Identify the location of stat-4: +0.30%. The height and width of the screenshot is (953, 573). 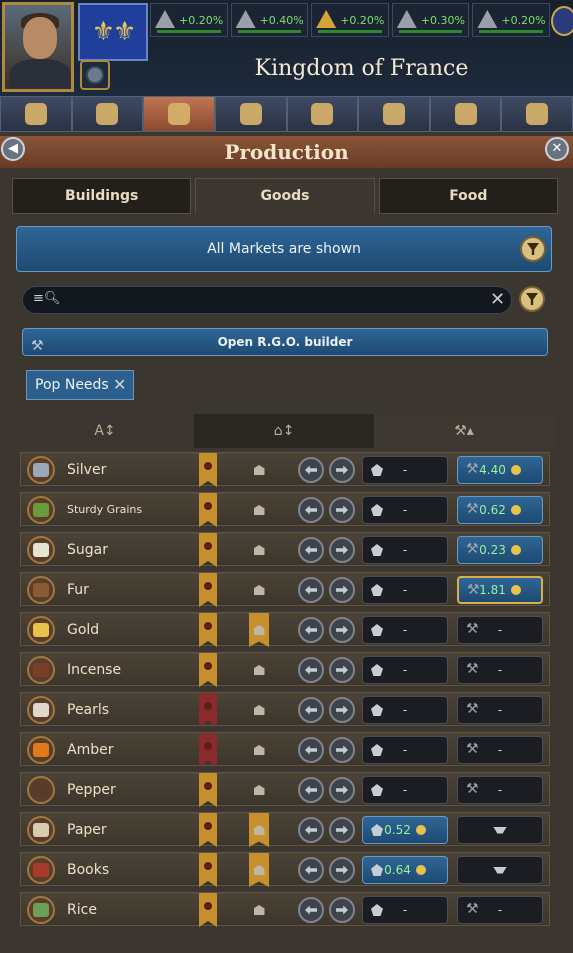
(430, 20).